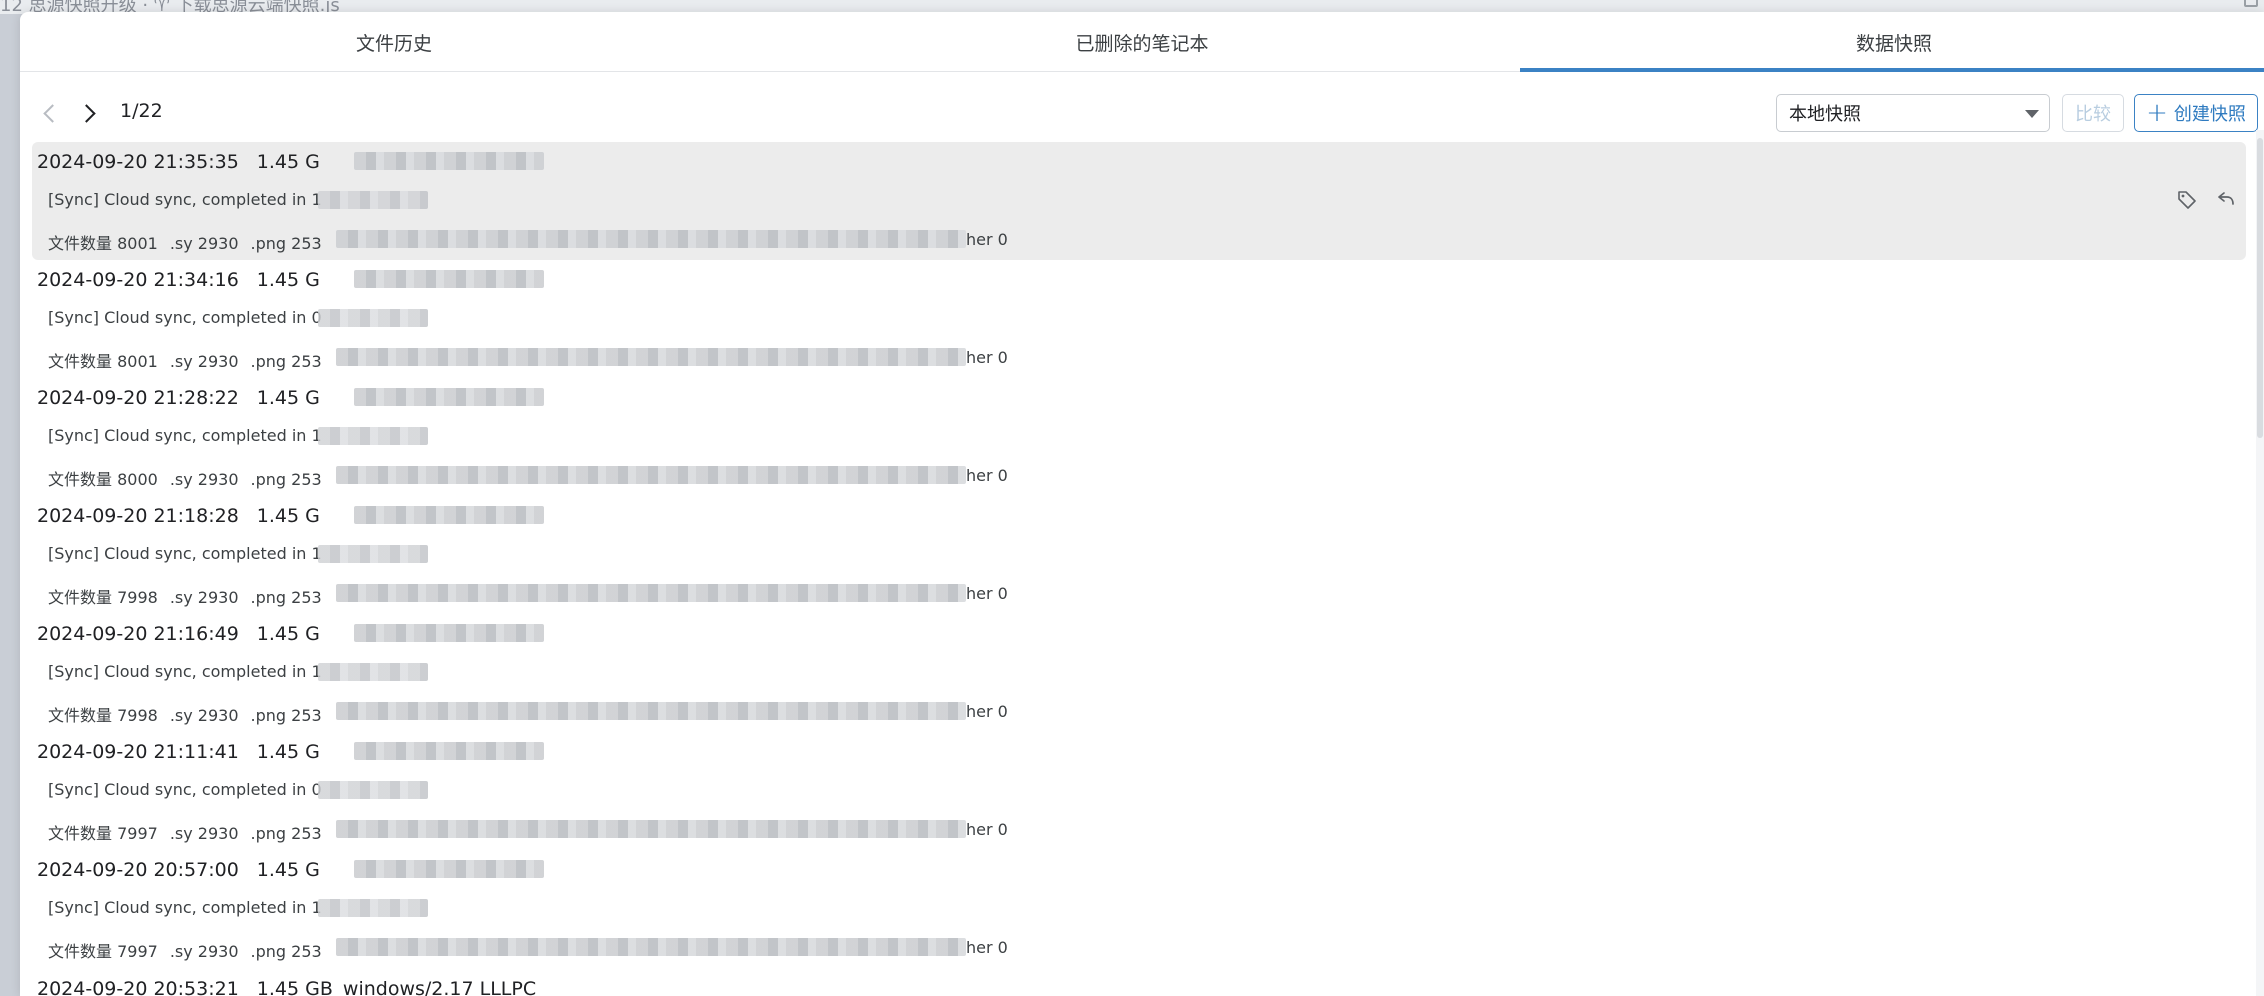  What do you see at coordinates (138, 280) in the screenshot?
I see `snapshot-time: 2024-09-20 21:34:16` at bounding box center [138, 280].